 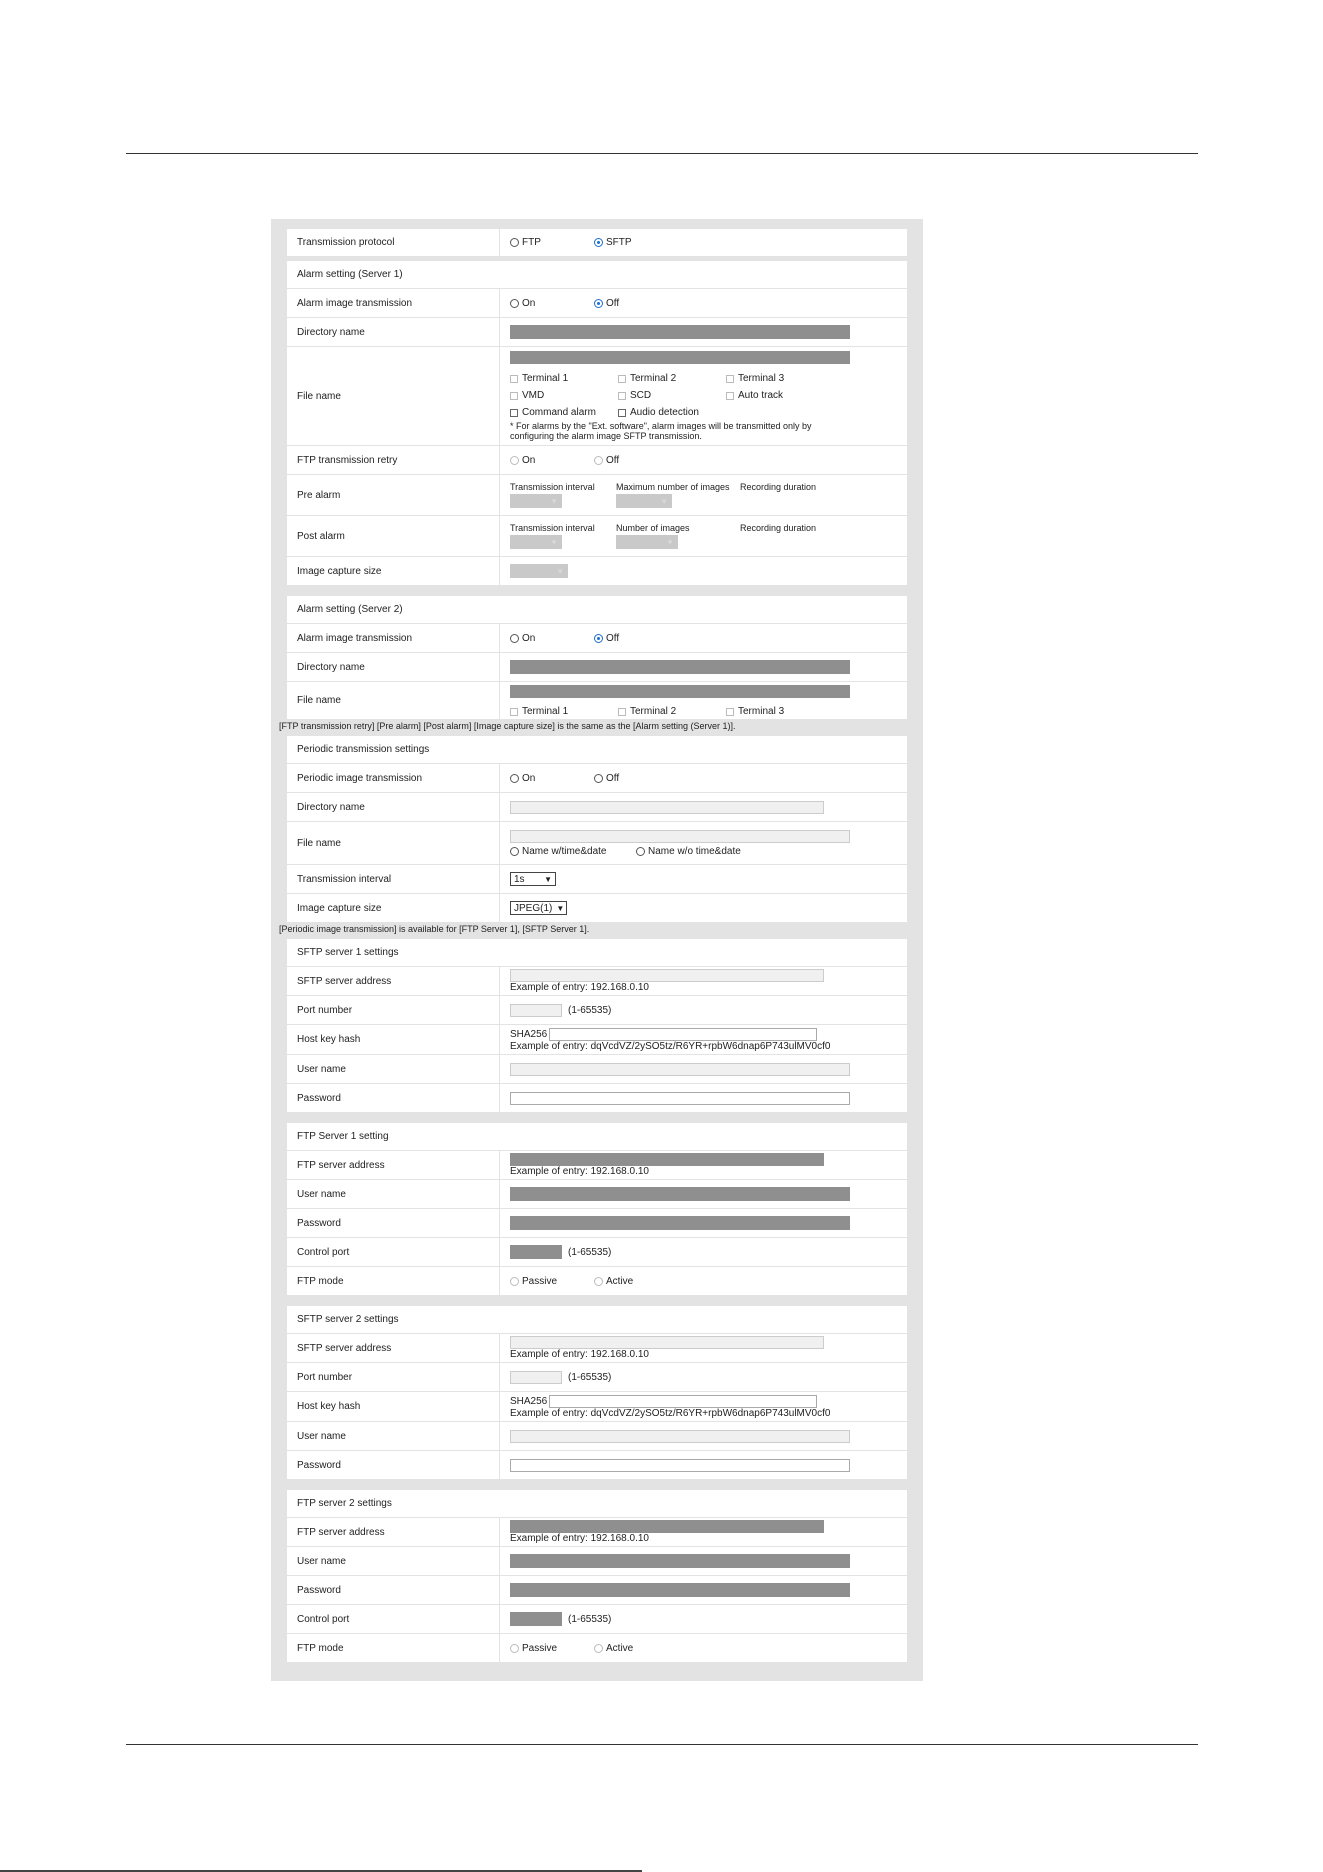 I want to click on alarm1-on-radio: On, so click(x=552, y=303).